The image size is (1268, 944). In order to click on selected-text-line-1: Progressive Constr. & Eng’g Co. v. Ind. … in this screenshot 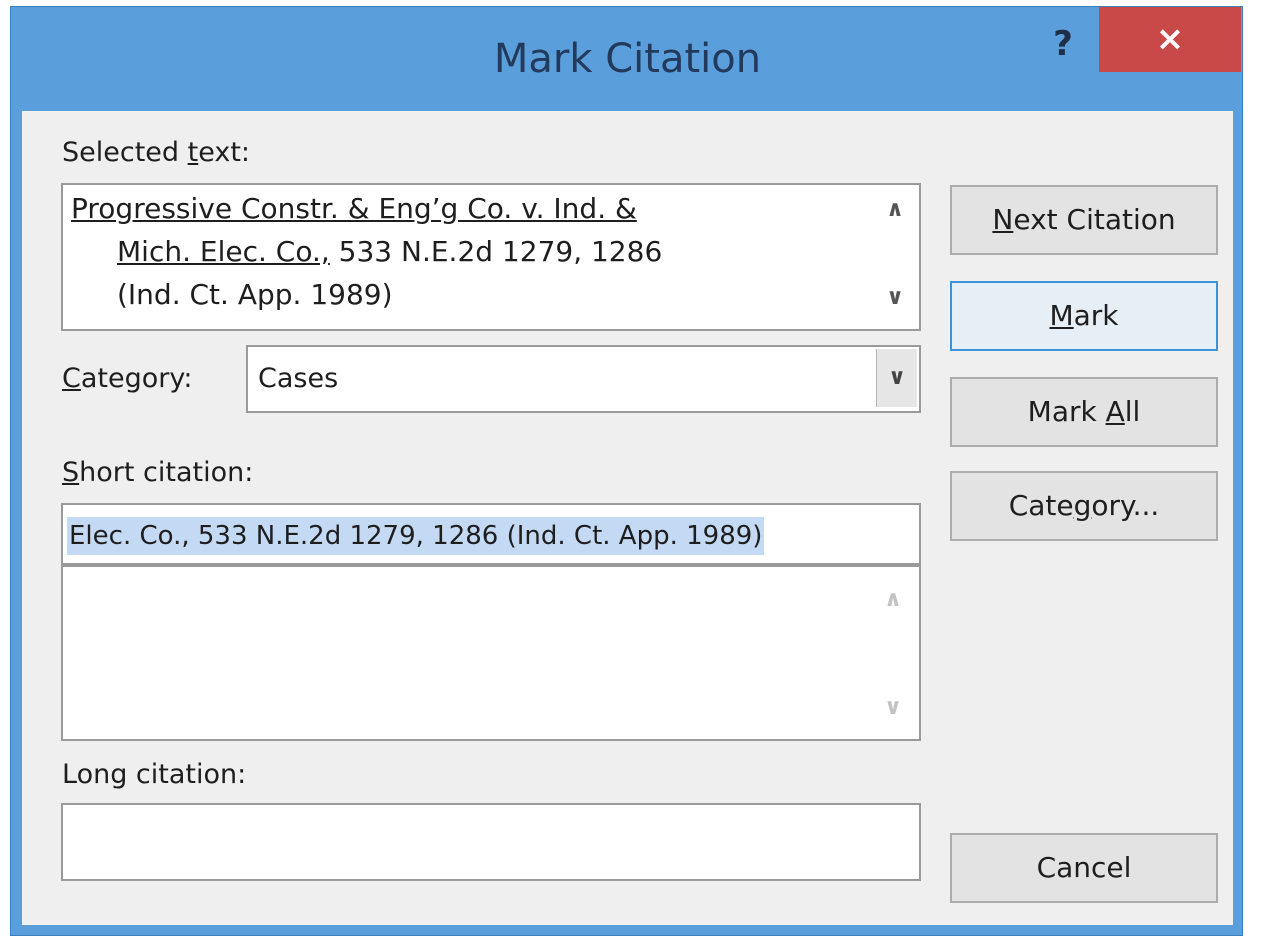, I will do `click(354, 208)`.